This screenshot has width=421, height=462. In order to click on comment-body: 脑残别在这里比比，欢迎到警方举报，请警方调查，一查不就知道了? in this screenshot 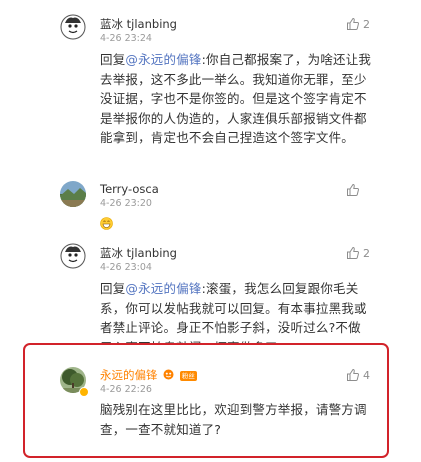, I will do `click(233, 419)`.